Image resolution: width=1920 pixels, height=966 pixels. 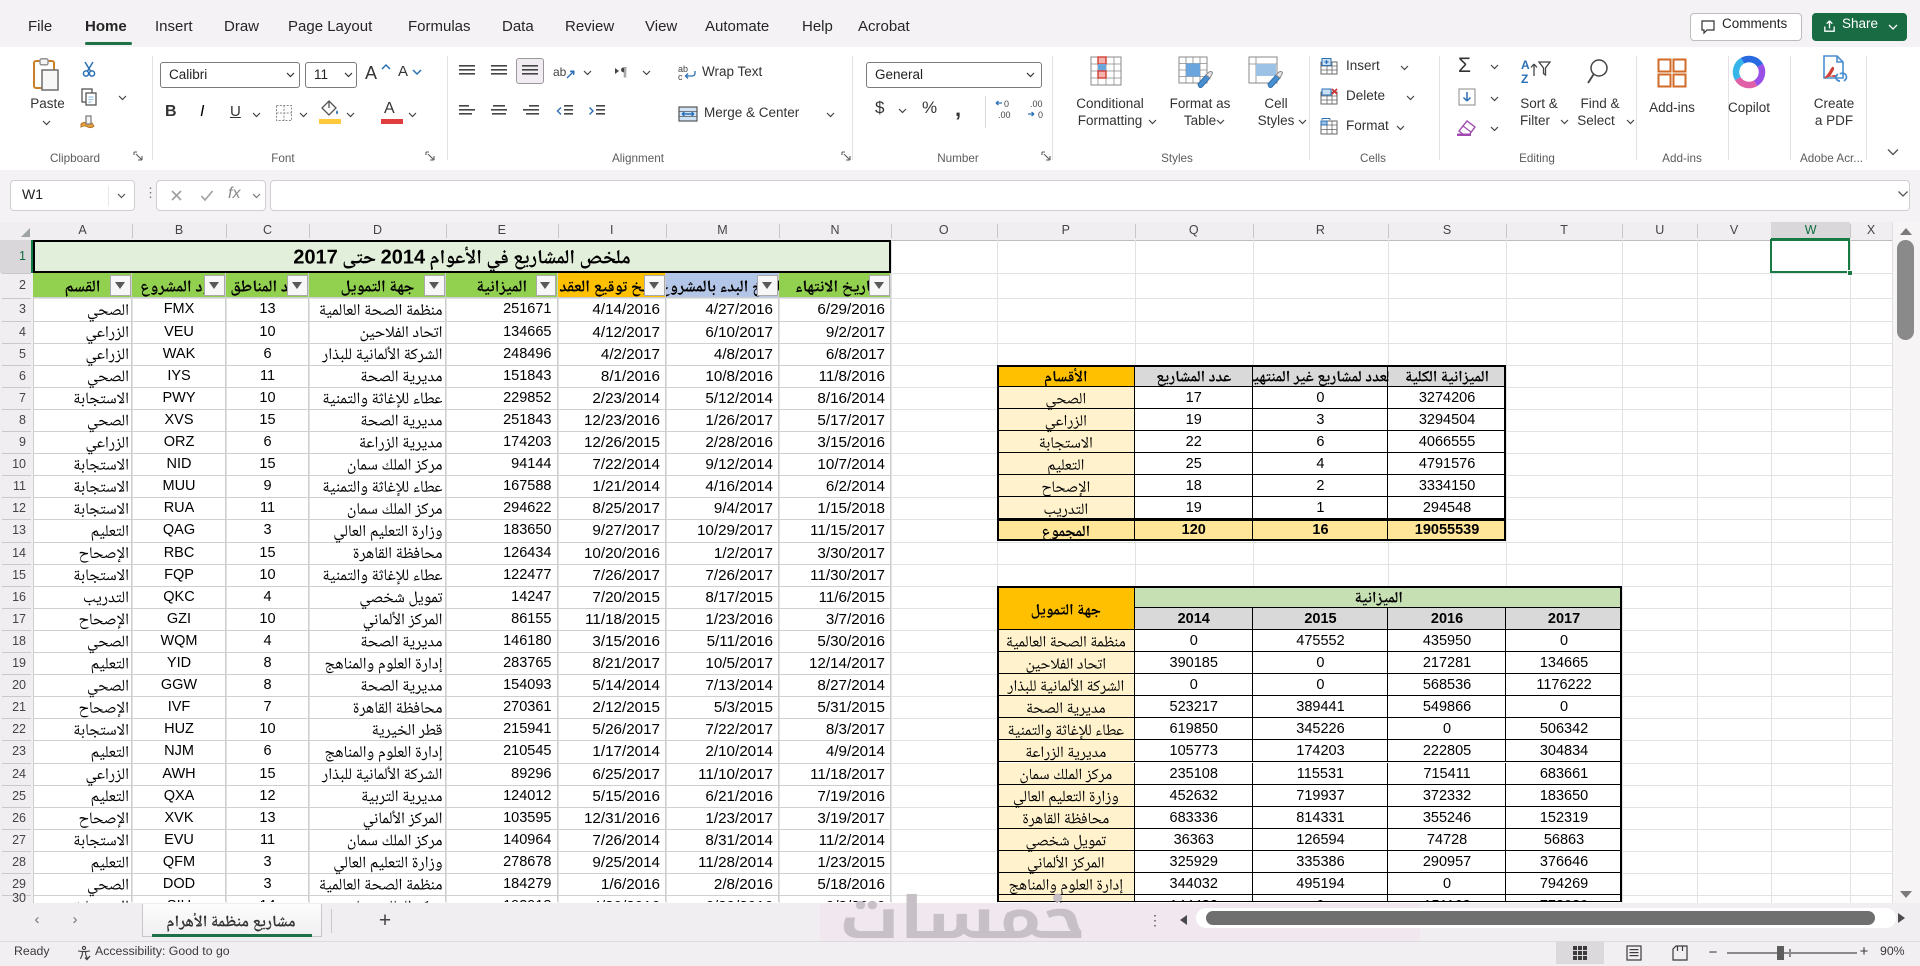 I want to click on svg-text: ab, so click(x=560, y=72).